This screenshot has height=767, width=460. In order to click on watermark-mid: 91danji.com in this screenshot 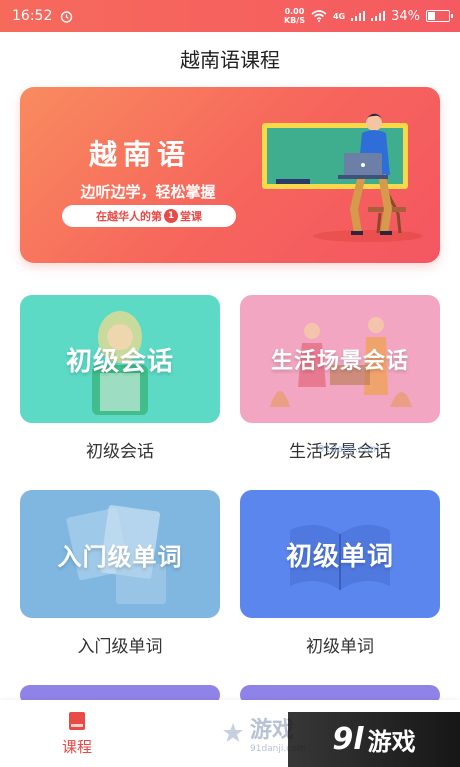, I will do `click(349, 449)`.